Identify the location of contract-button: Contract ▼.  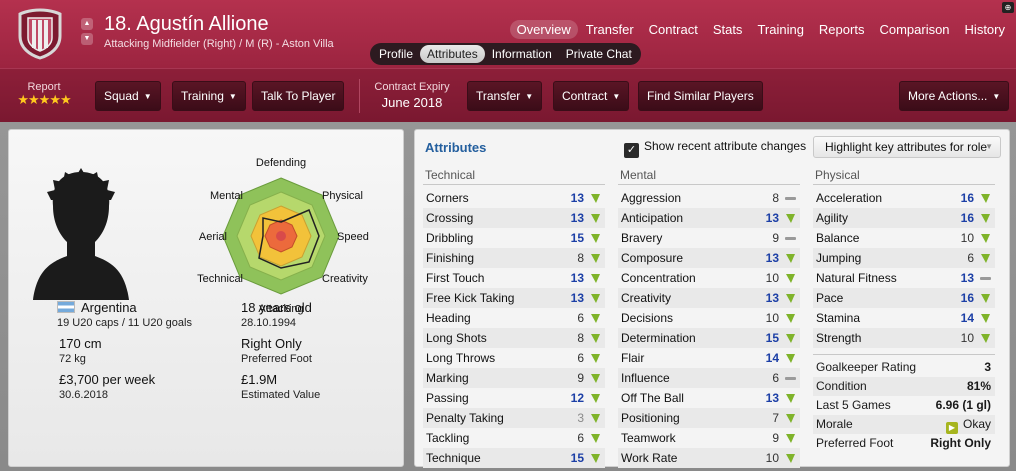
(591, 96).